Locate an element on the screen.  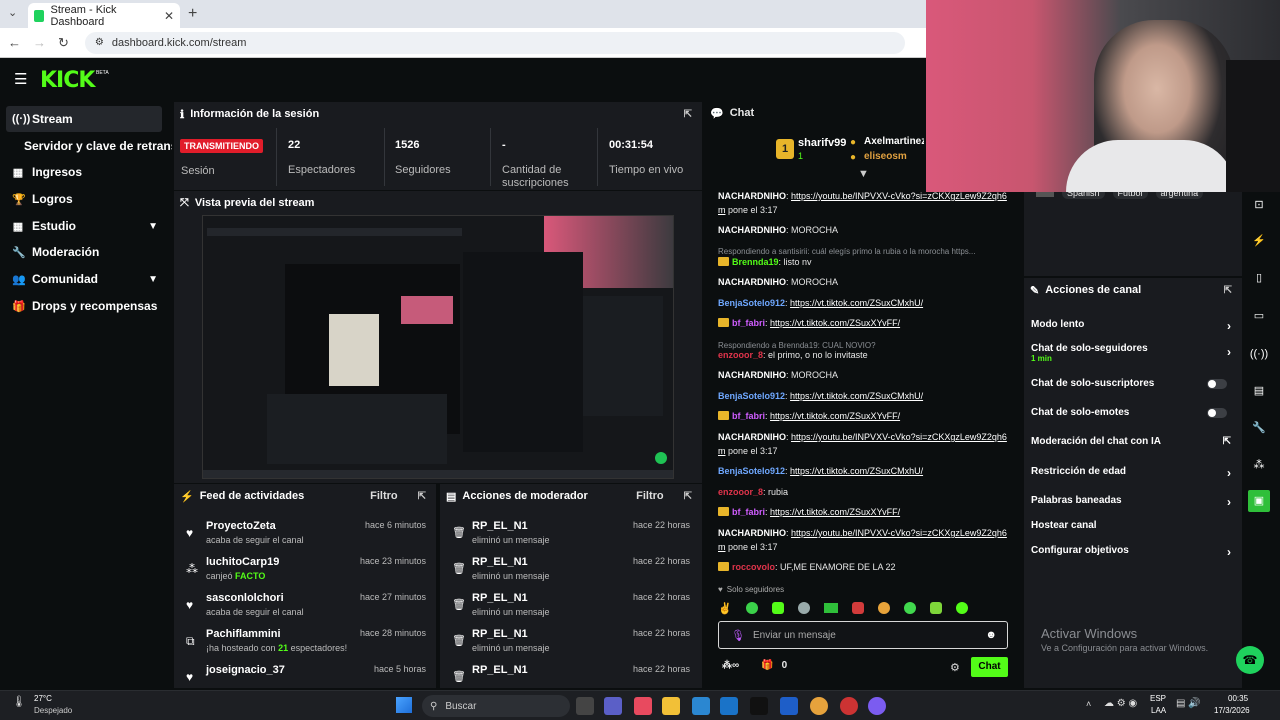
browser-tab: Stream - Kick Dashboard ✕ is located at coordinates (104, 15).